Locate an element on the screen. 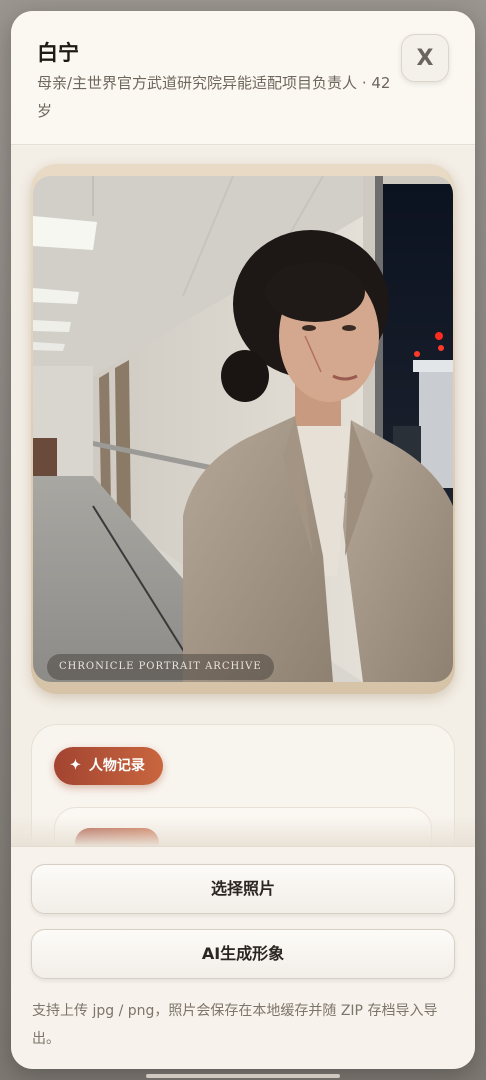 The height and width of the screenshot is (1080, 486). record-tab: ✦ 人物记录 is located at coordinates (108, 766).